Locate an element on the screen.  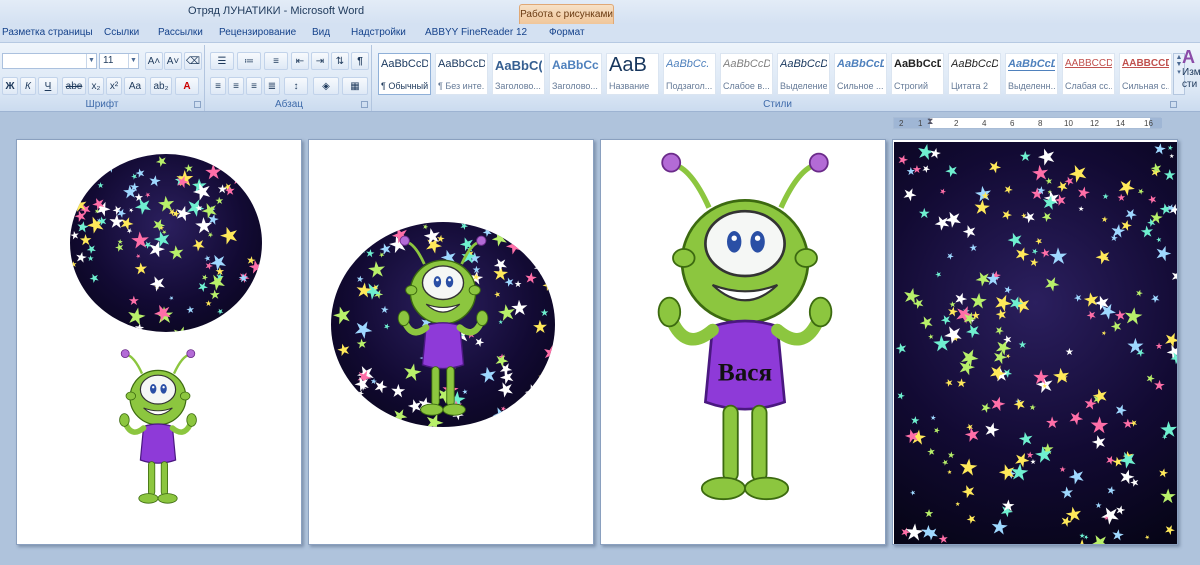
tab-mailings: Рассылки is located at coordinates (180, 32).